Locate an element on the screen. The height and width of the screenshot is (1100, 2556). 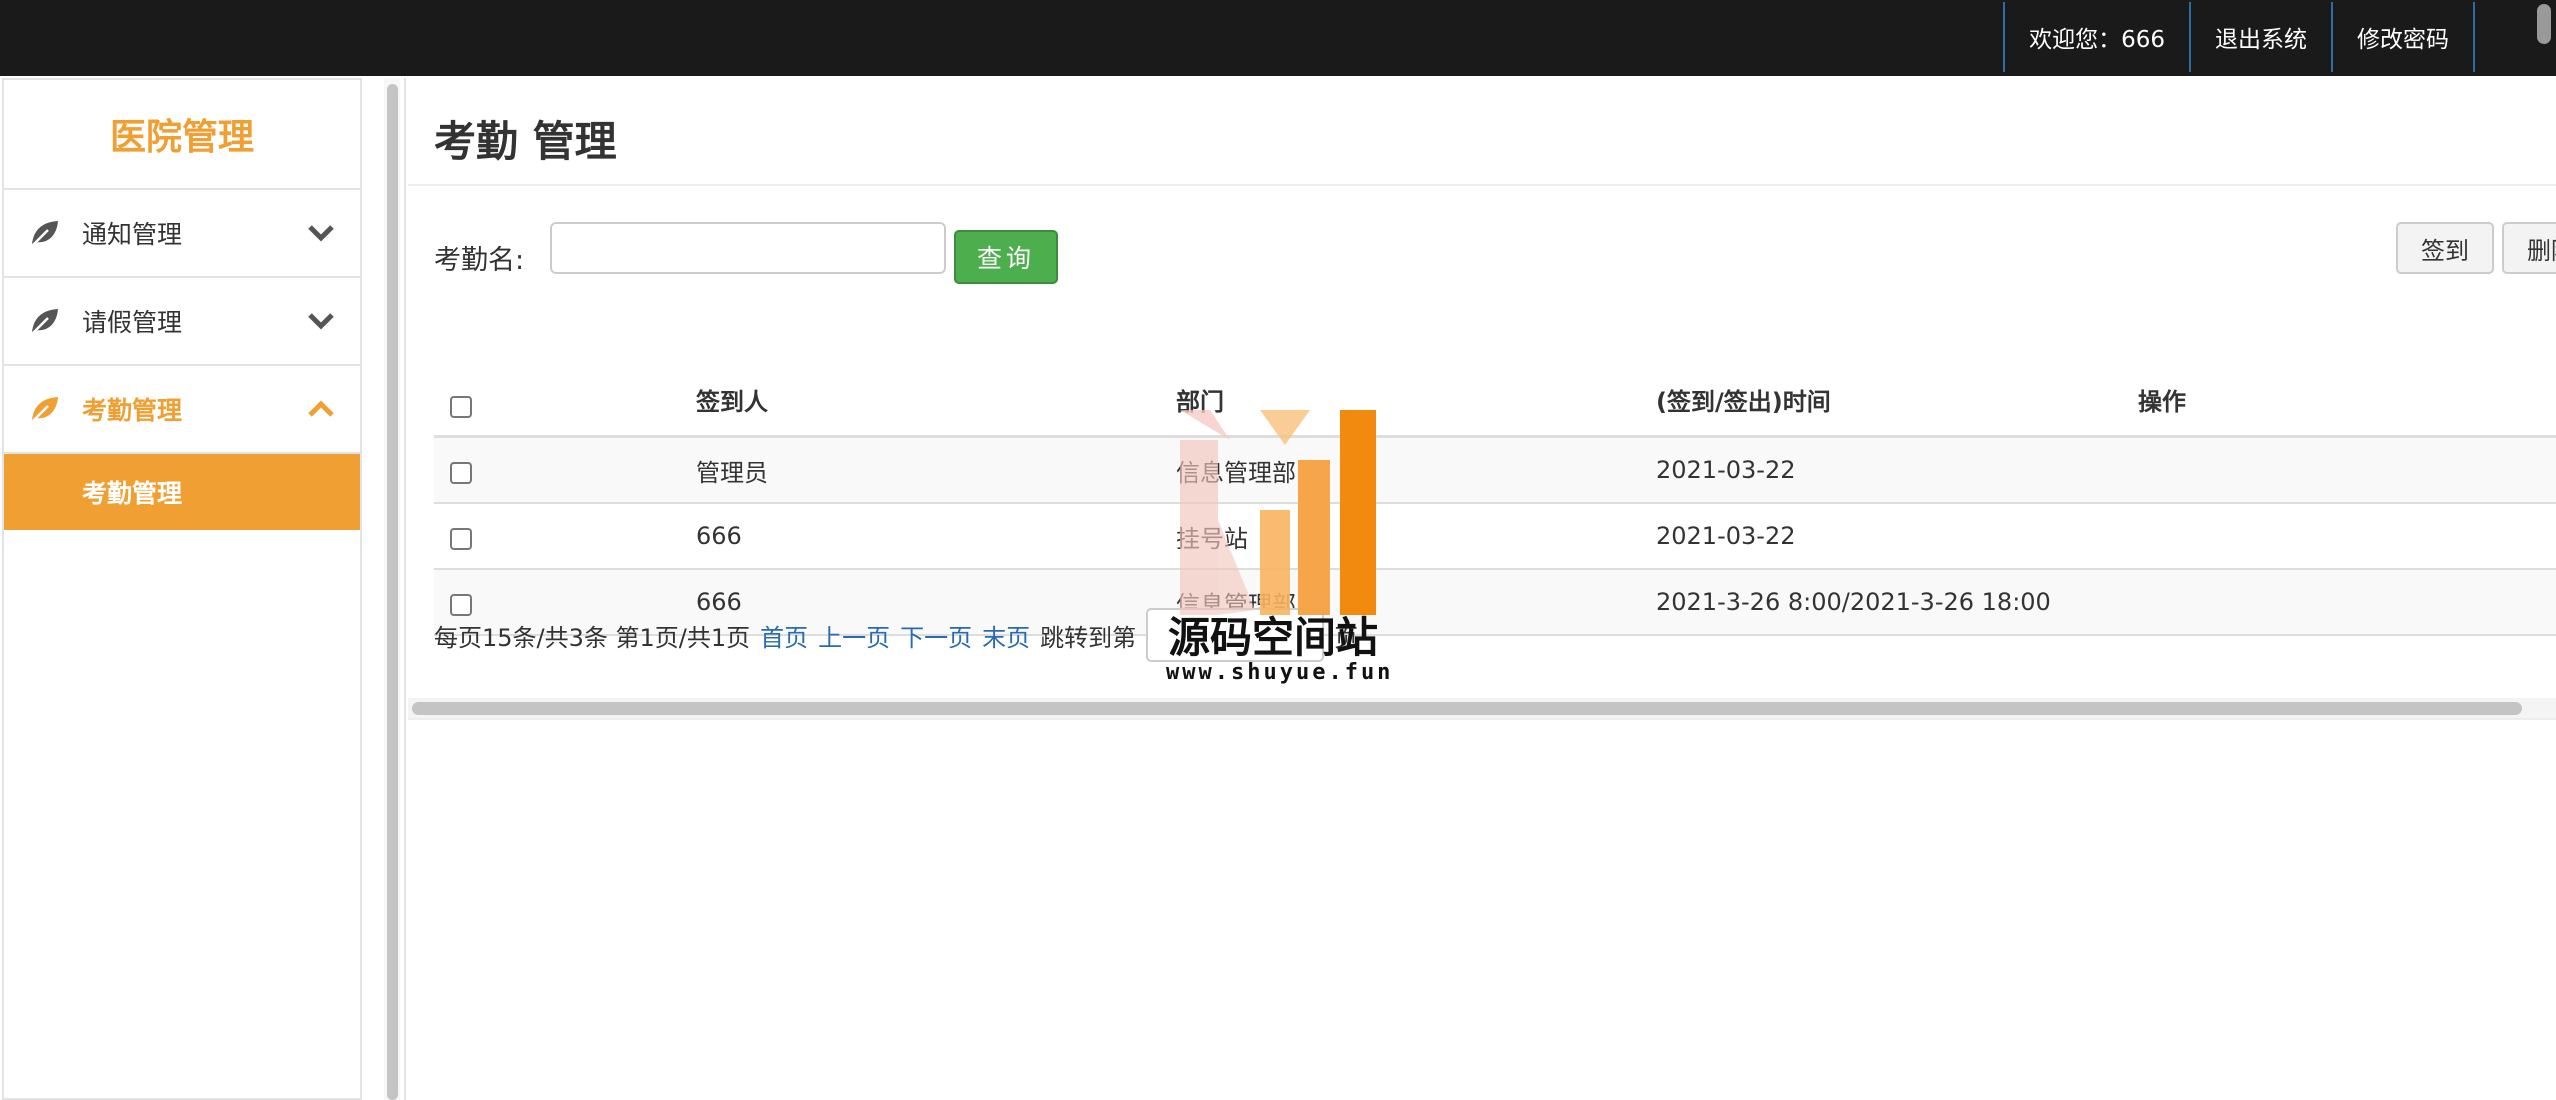
pagination-summary: 每页15条/共3条 第1页/共1页 is located at coordinates (592, 637).